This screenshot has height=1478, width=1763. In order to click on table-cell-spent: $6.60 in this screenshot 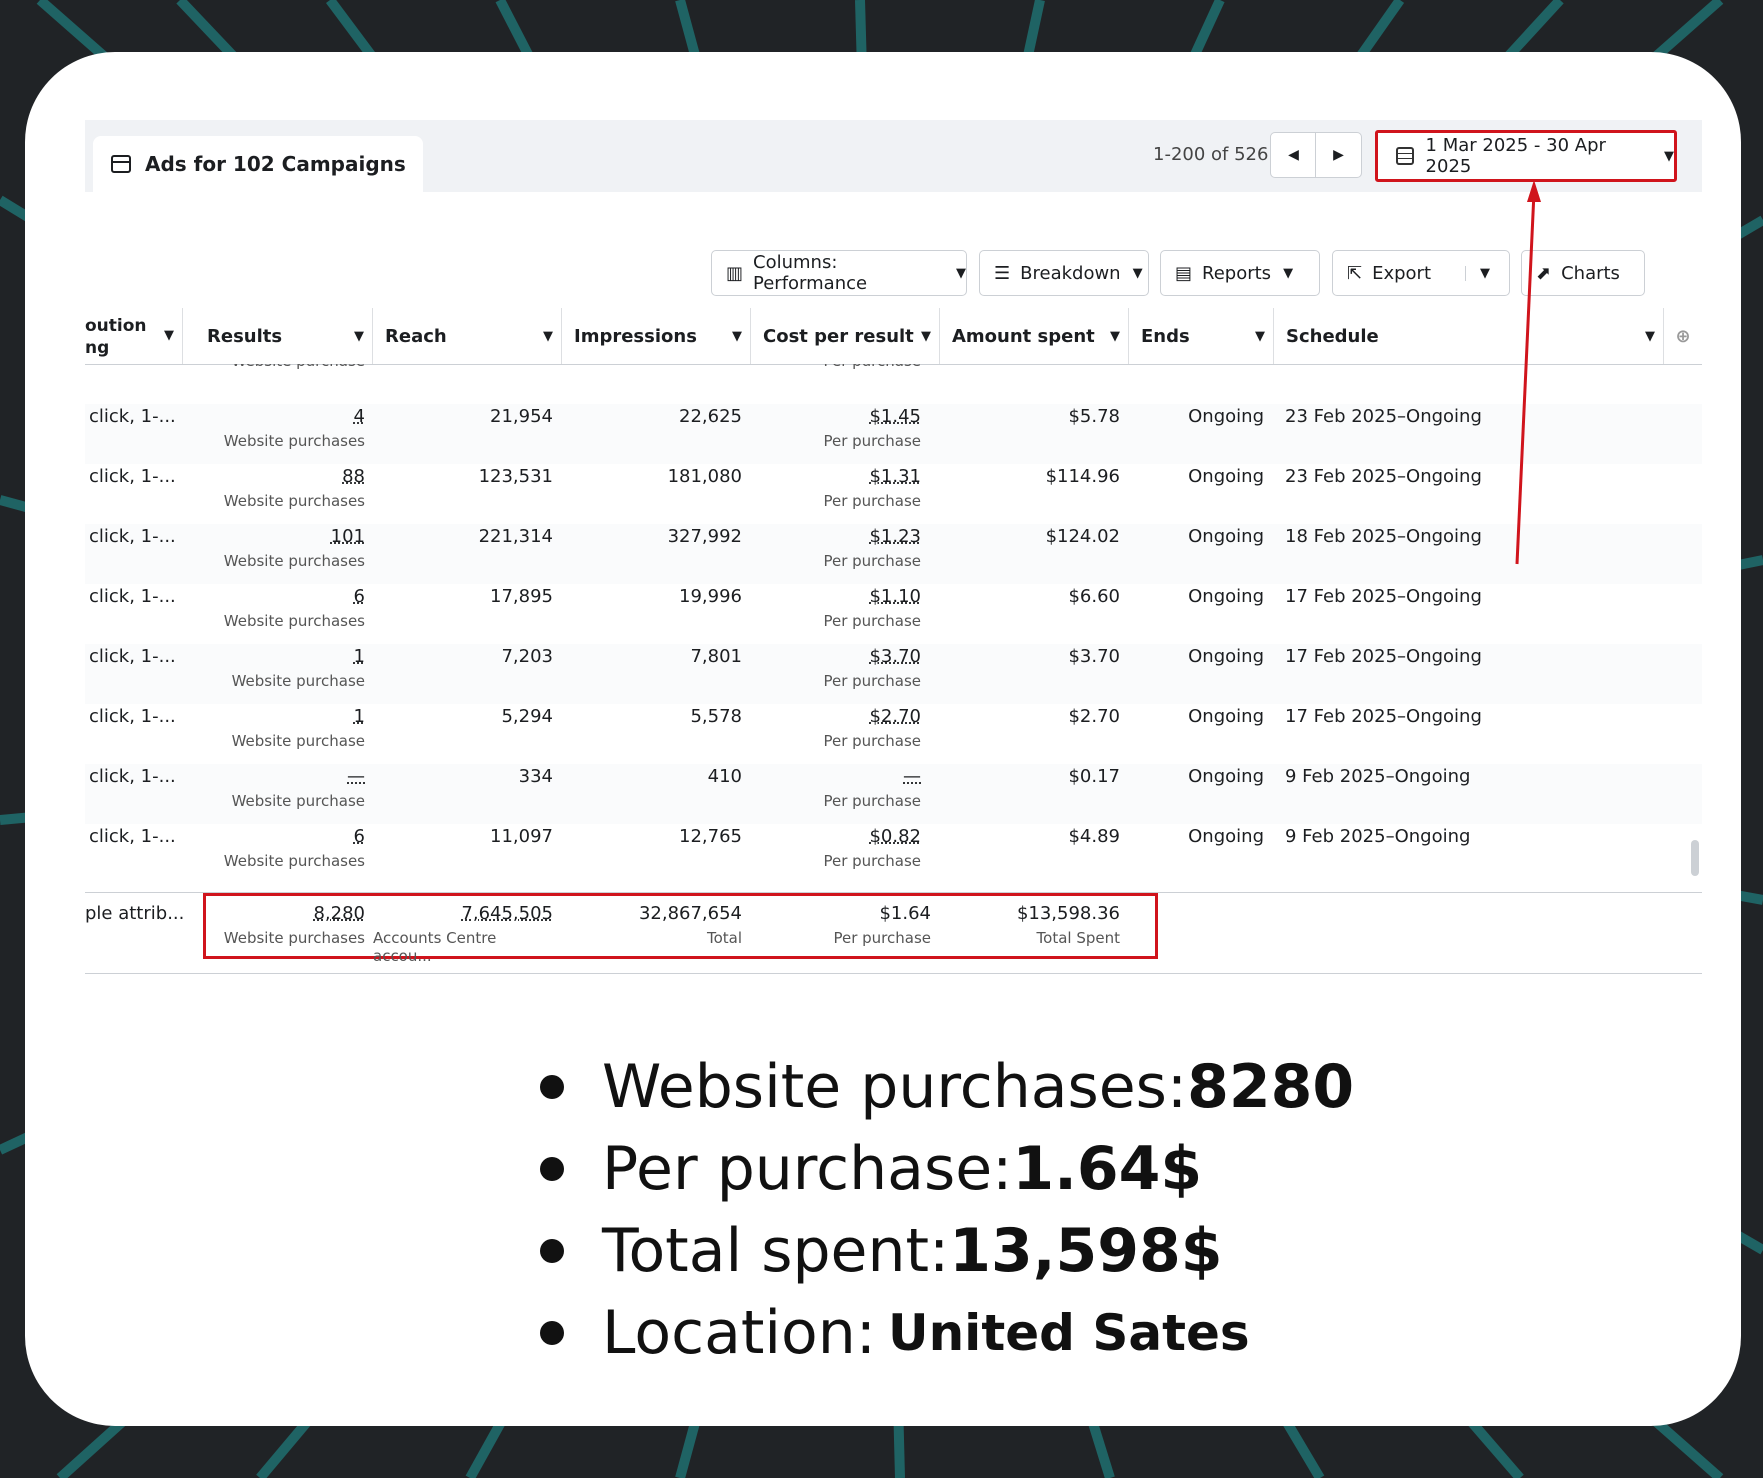, I will do `click(1094, 596)`.